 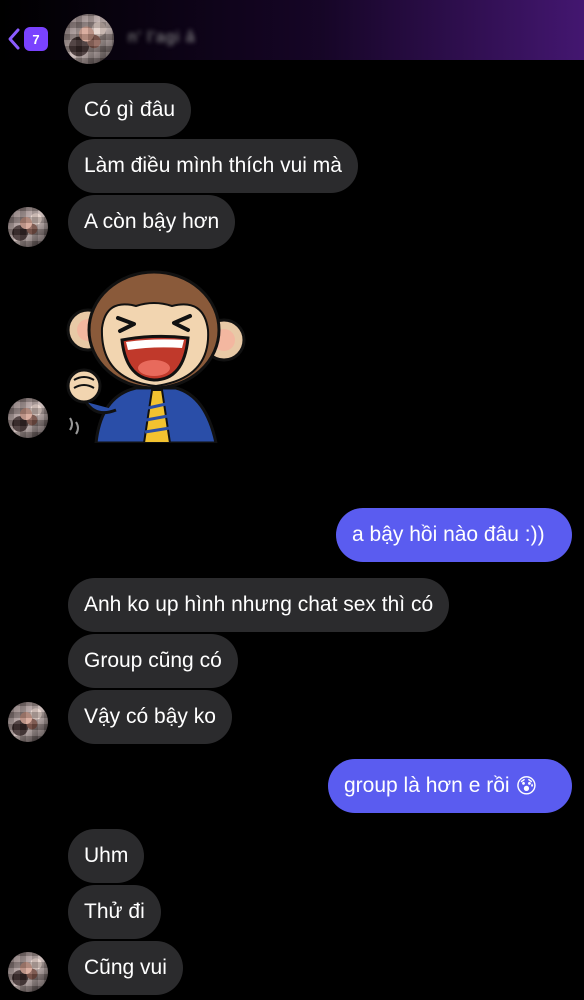 I want to click on back-button, so click(x=14, y=39).